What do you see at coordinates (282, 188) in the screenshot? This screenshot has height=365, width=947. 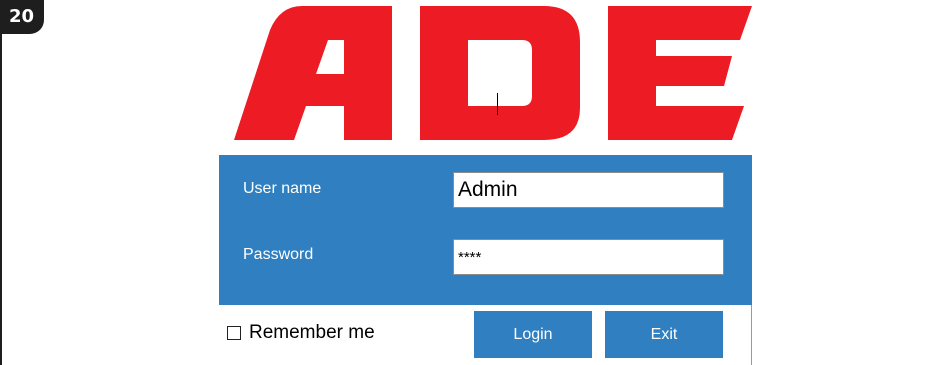 I see `username-label: User name` at bounding box center [282, 188].